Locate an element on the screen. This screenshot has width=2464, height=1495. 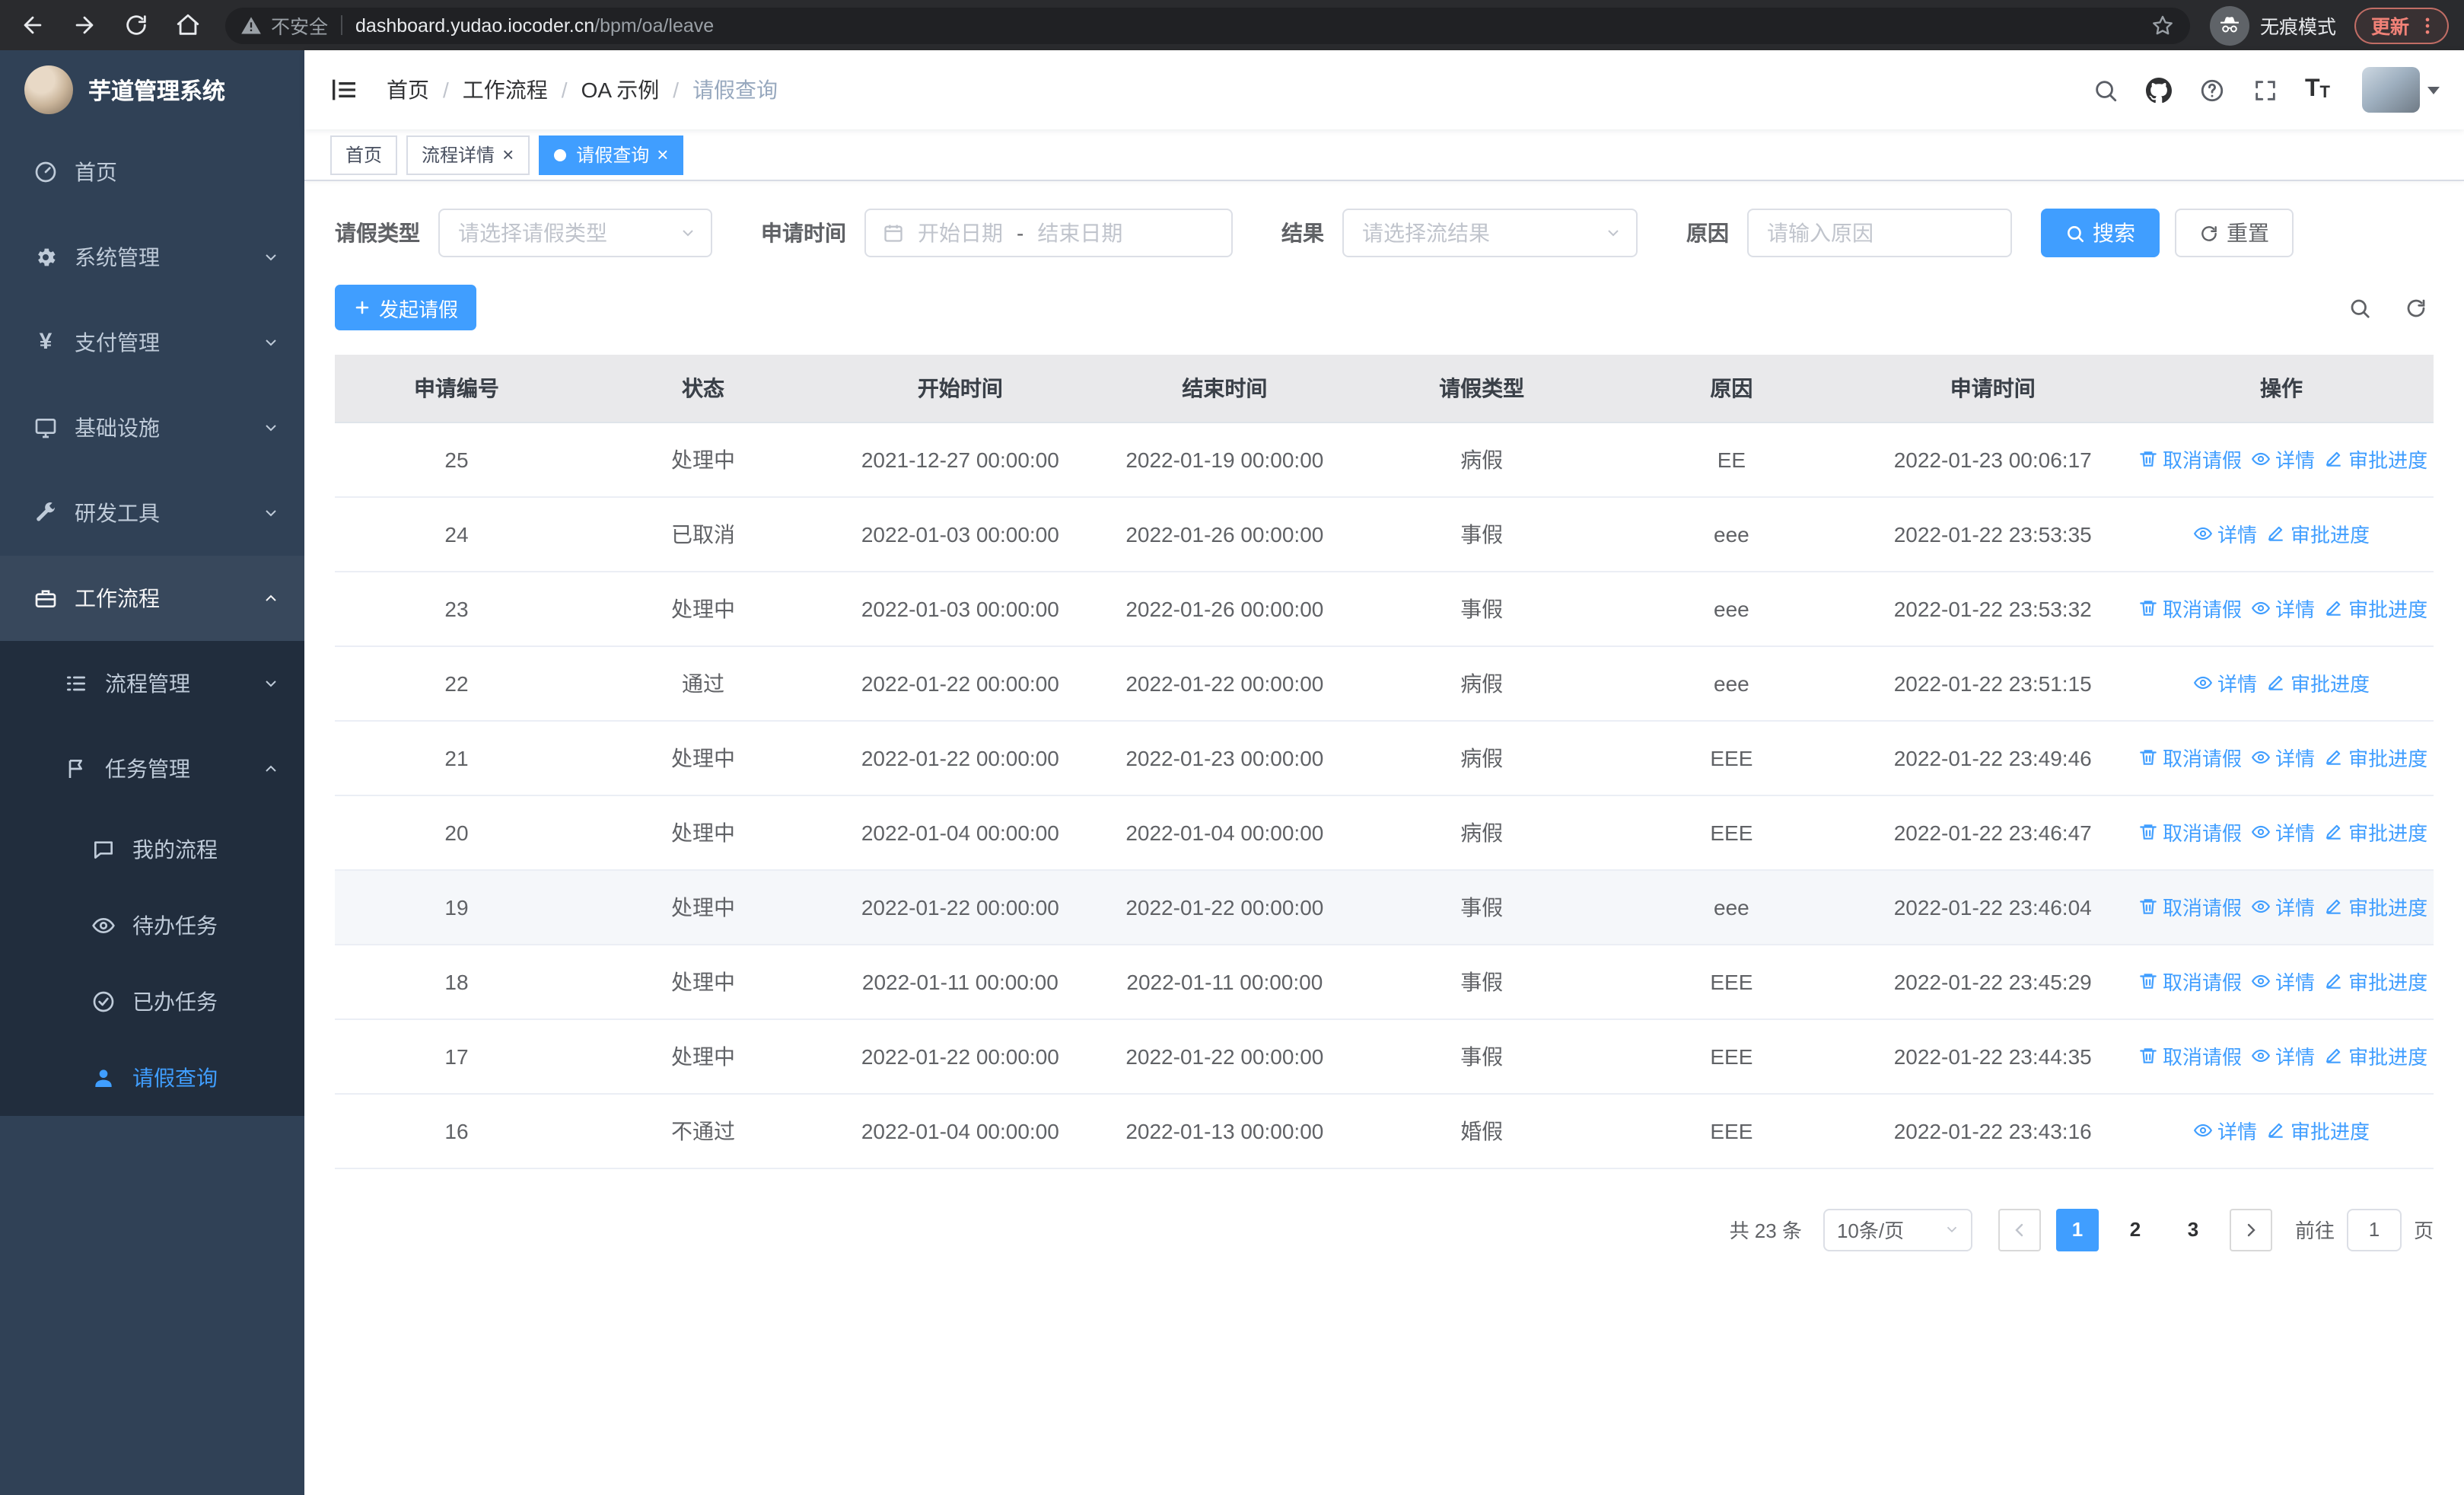
column-header-end: 结束时间 is located at coordinates (1225, 389).